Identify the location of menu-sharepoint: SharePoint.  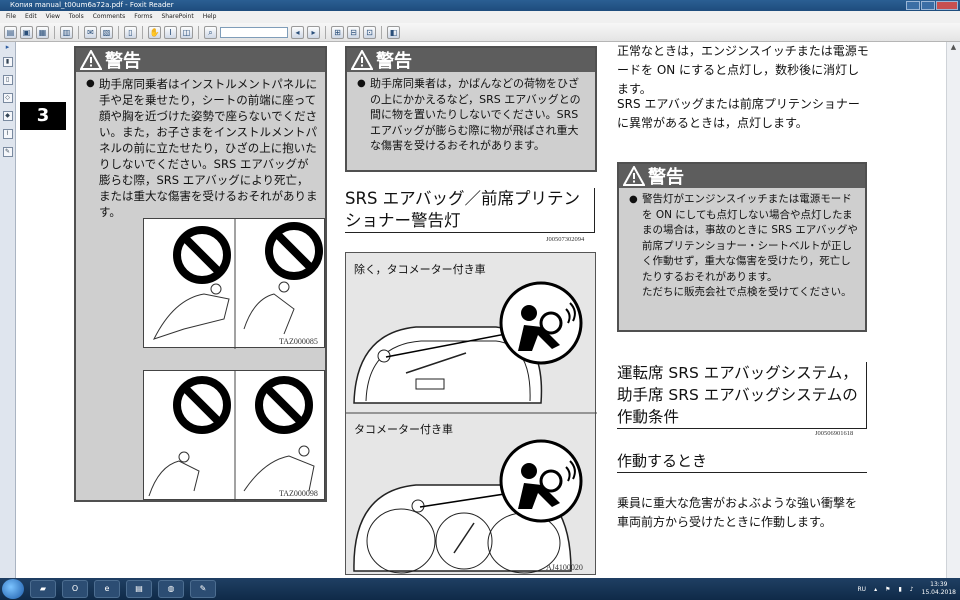
(177, 17).